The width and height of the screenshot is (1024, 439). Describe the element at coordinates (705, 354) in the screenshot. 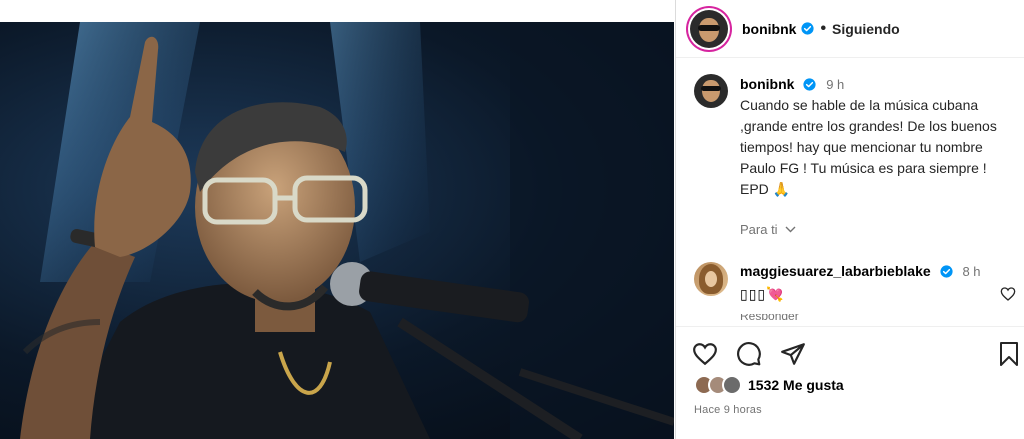

I see `heart-icon` at that location.